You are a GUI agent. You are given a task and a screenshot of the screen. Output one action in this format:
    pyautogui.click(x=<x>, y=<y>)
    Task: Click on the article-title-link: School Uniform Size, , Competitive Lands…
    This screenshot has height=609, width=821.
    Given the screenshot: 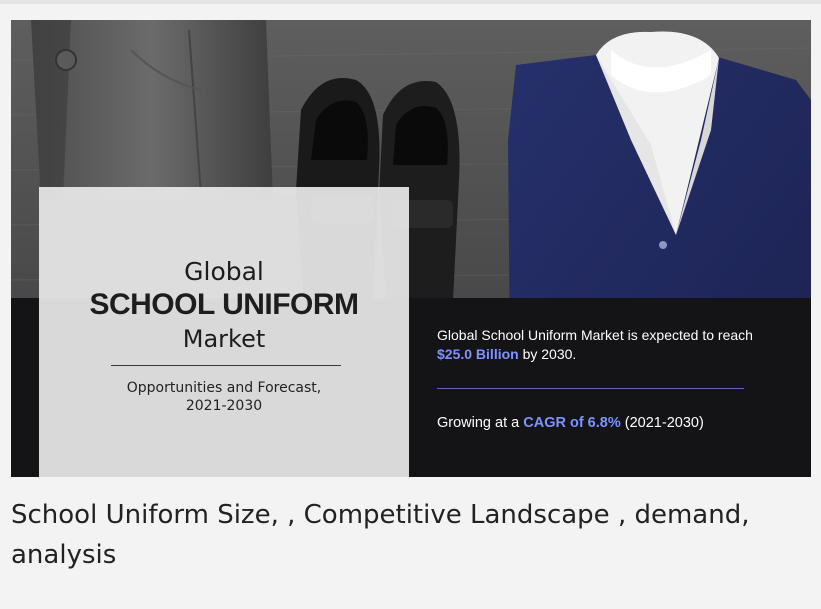 What is the action you would take?
    pyautogui.click(x=406, y=535)
    